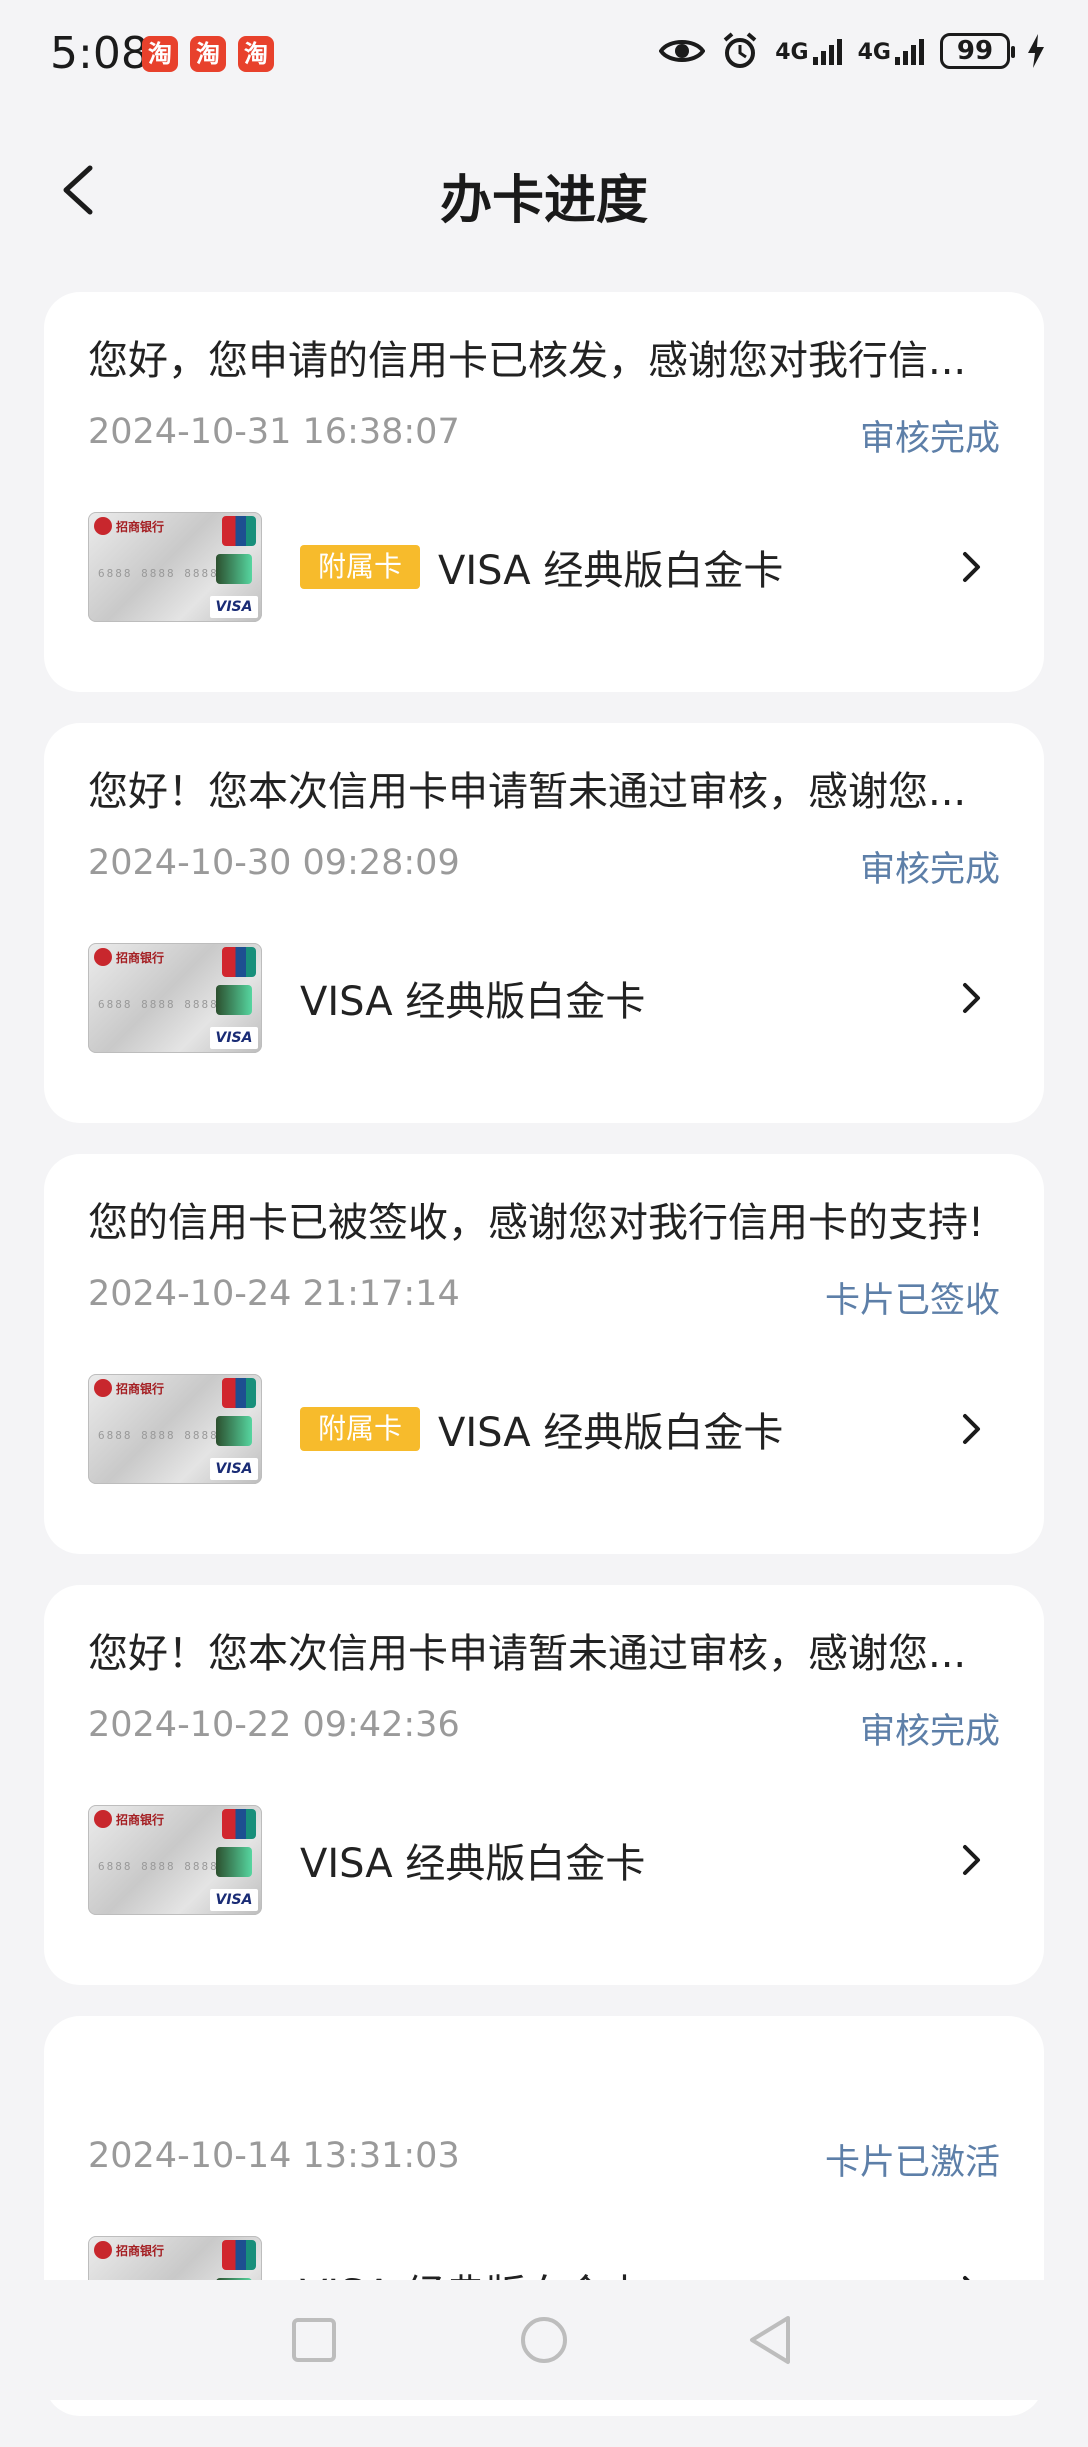 The width and height of the screenshot is (1088, 2447). Describe the element at coordinates (536, 1223) in the screenshot. I see `application-message: 您的信用卡已被签收，感谢您对我行信用卡的支持!` at that location.